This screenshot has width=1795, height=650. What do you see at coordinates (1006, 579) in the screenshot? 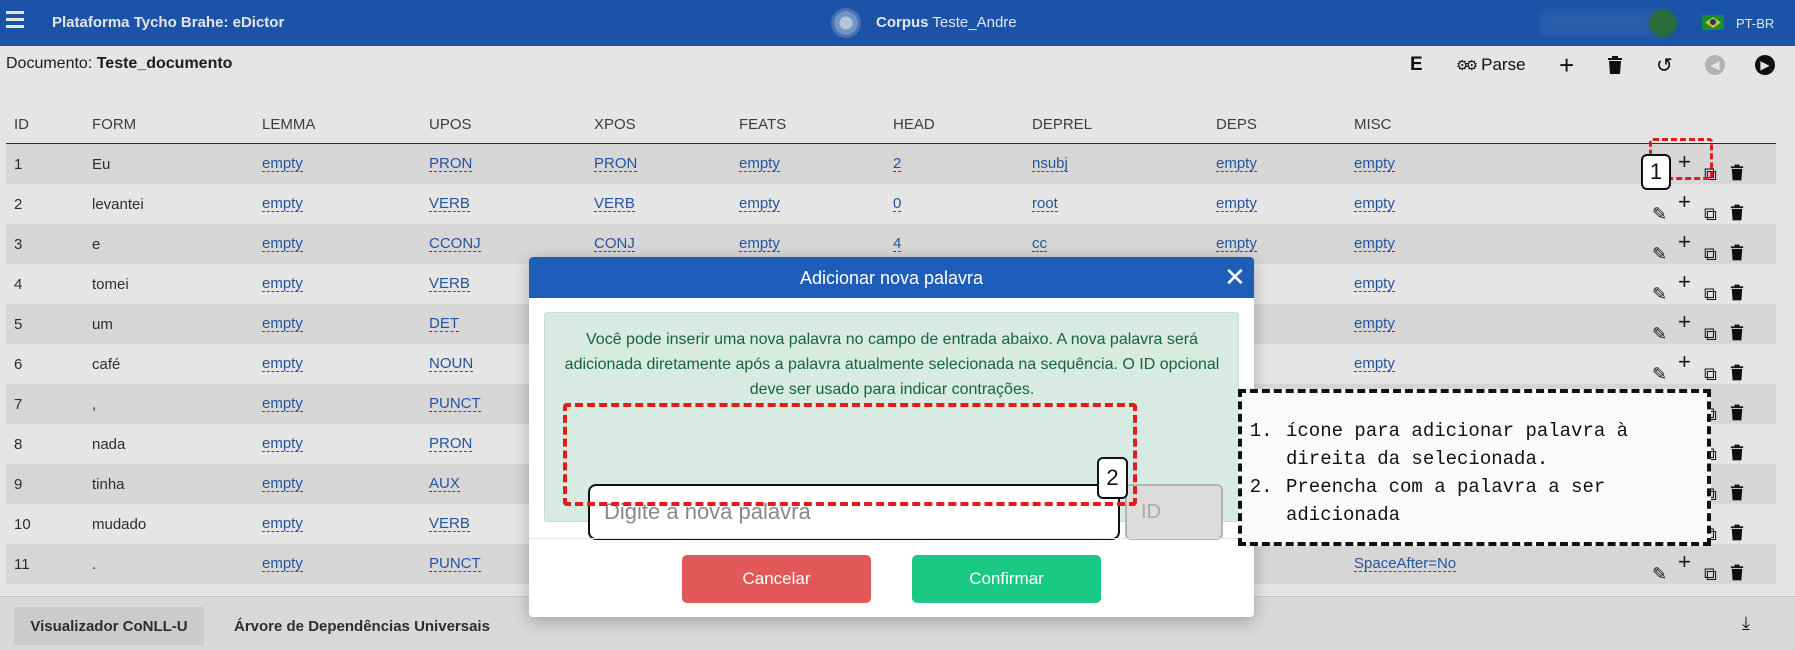
I see `confirm-button: Confirmar` at bounding box center [1006, 579].